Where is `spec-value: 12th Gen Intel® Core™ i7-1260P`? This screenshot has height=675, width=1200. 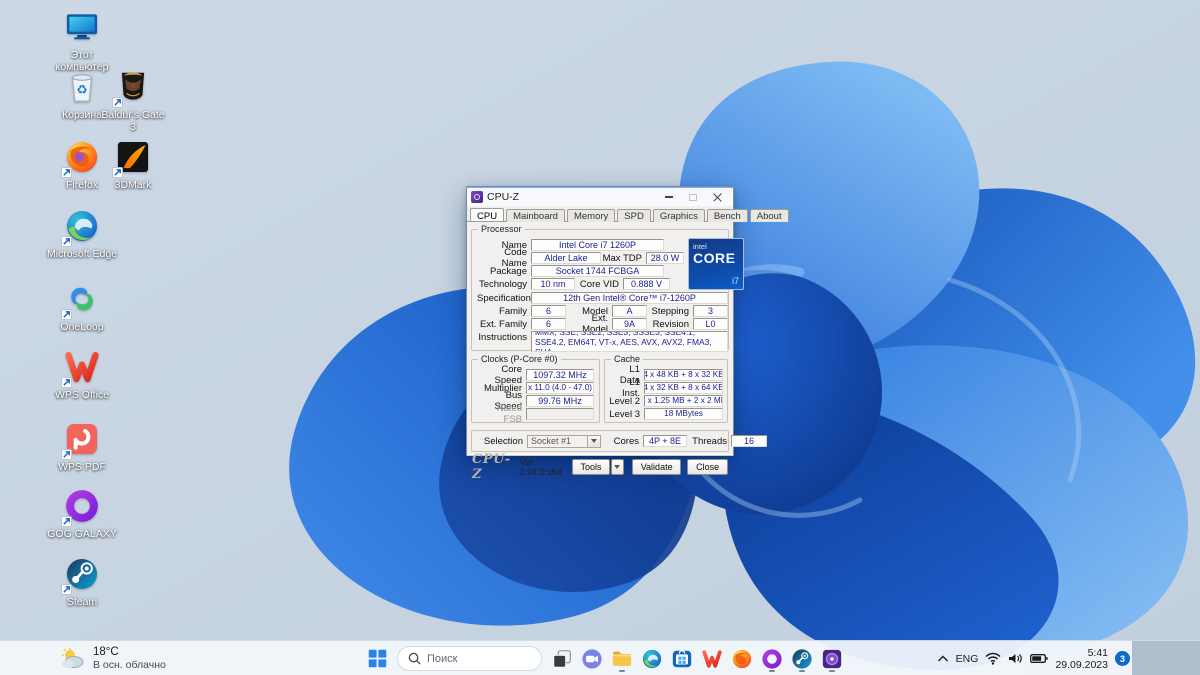 spec-value: 12th Gen Intel® Core™ i7-1260P is located at coordinates (629, 298).